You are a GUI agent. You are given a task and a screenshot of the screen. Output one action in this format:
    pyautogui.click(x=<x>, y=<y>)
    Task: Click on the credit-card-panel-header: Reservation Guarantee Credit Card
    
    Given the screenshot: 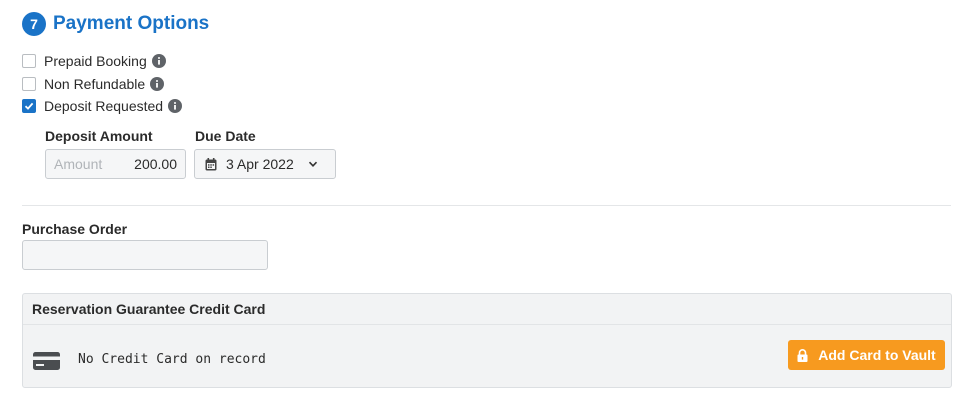 What is the action you would take?
    pyautogui.click(x=487, y=309)
    